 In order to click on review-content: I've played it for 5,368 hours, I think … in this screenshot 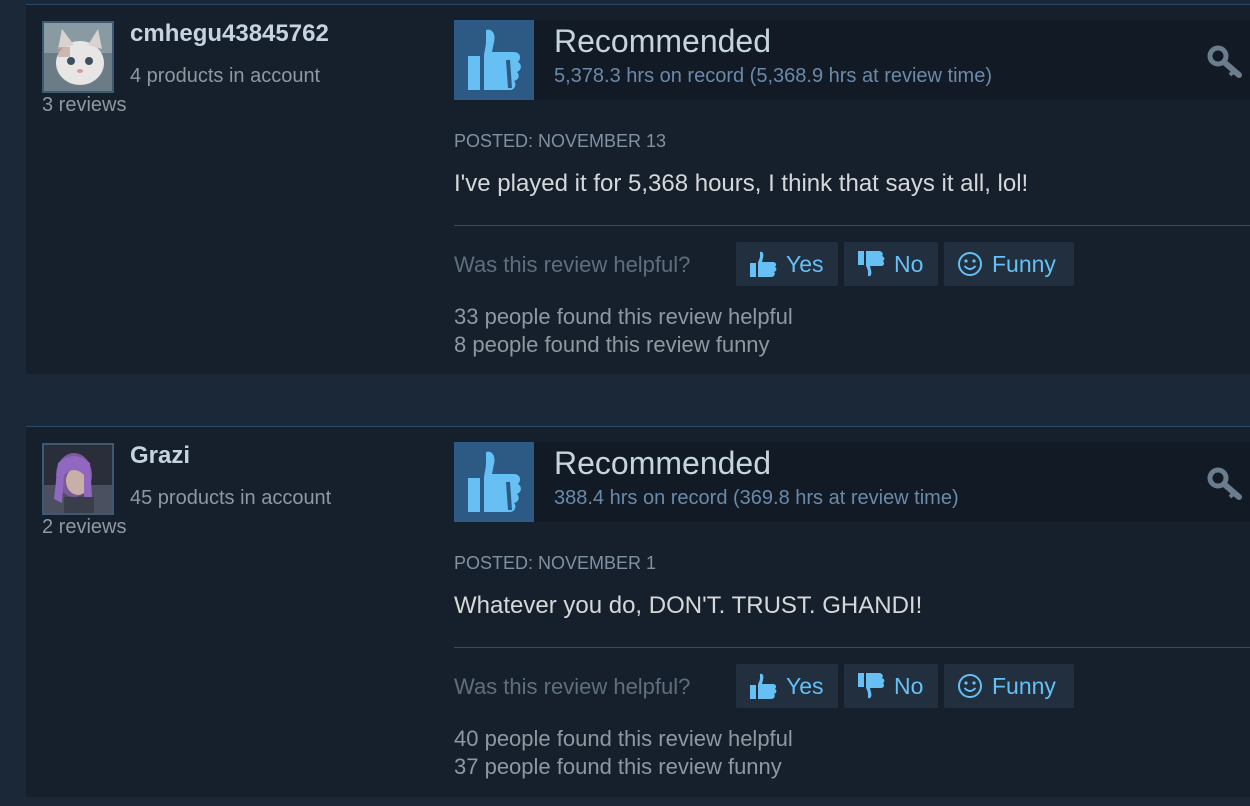, I will do `click(741, 183)`.